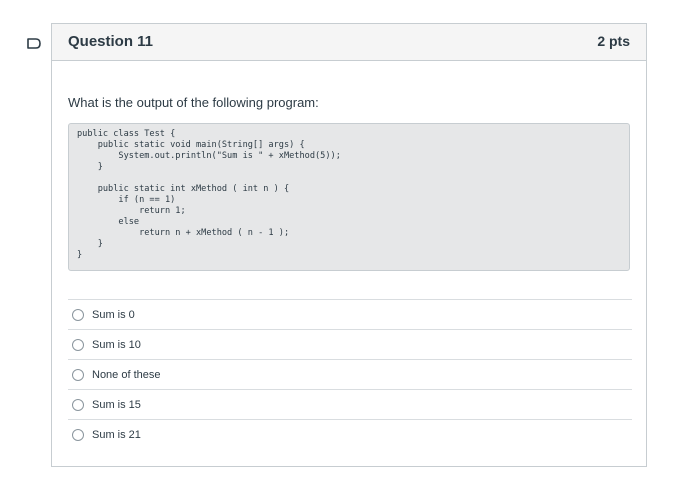 The image size is (688, 492). Describe the element at coordinates (350, 344) in the screenshot. I see `answer-option-2: Sum is 10` at that location.